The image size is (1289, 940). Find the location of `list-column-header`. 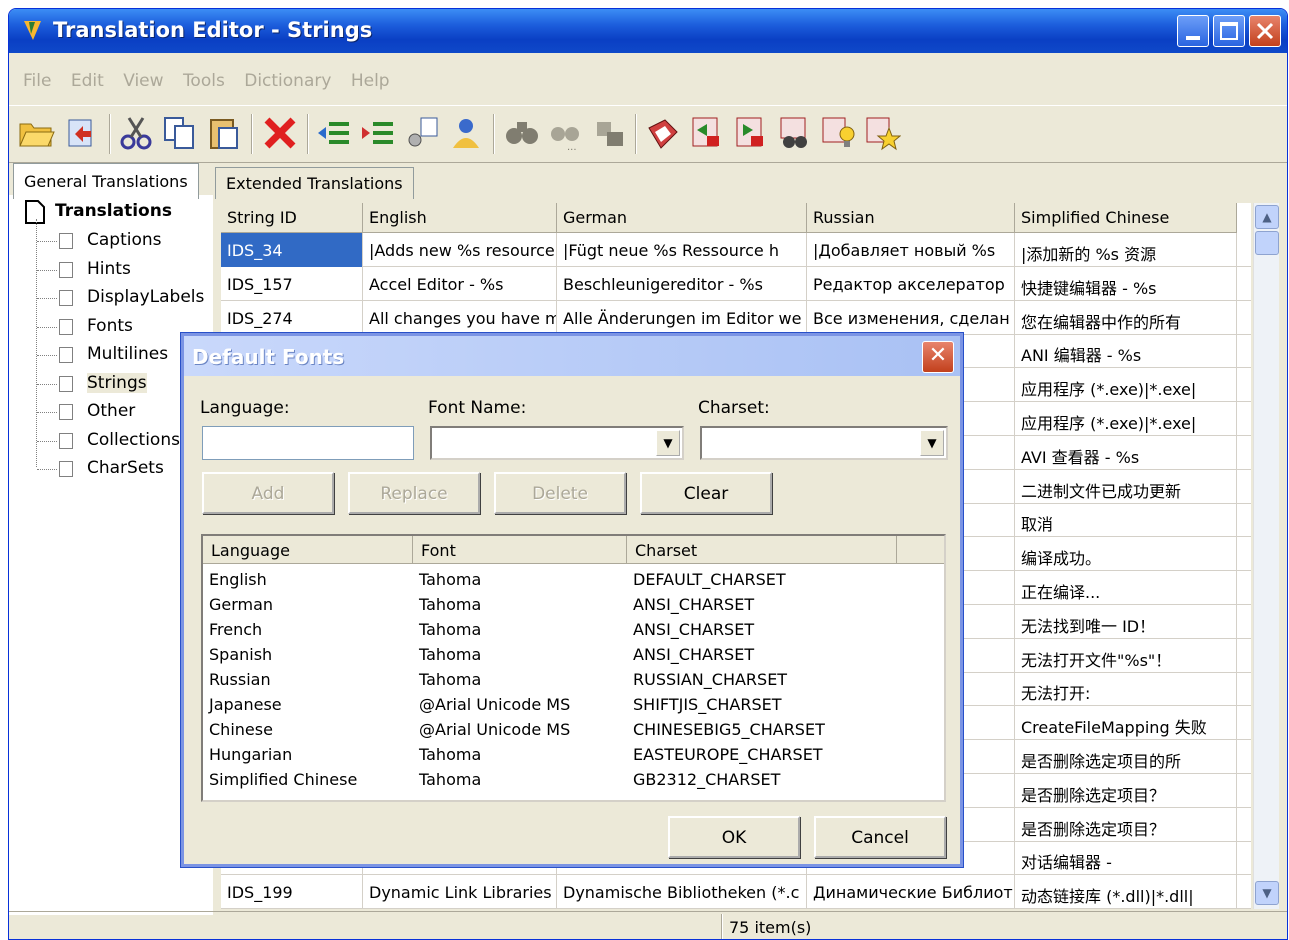

list-column-header is located at coordinates (920, 550).